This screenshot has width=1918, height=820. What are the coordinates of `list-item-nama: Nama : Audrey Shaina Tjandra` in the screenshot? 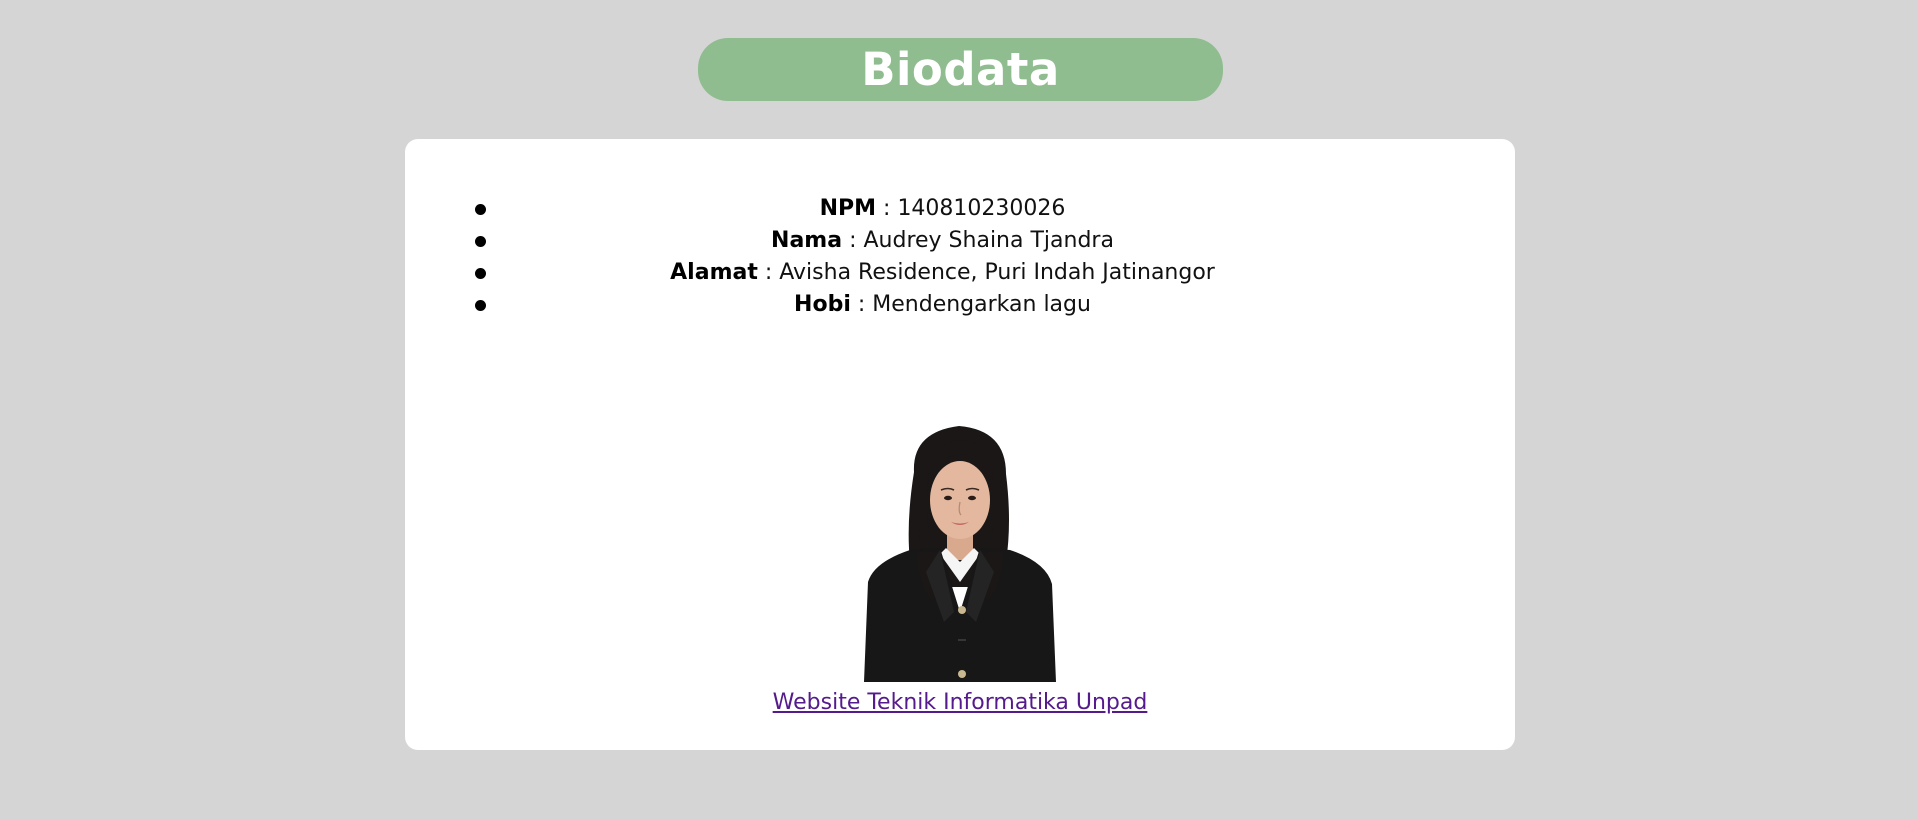 It's located at (995, 241).